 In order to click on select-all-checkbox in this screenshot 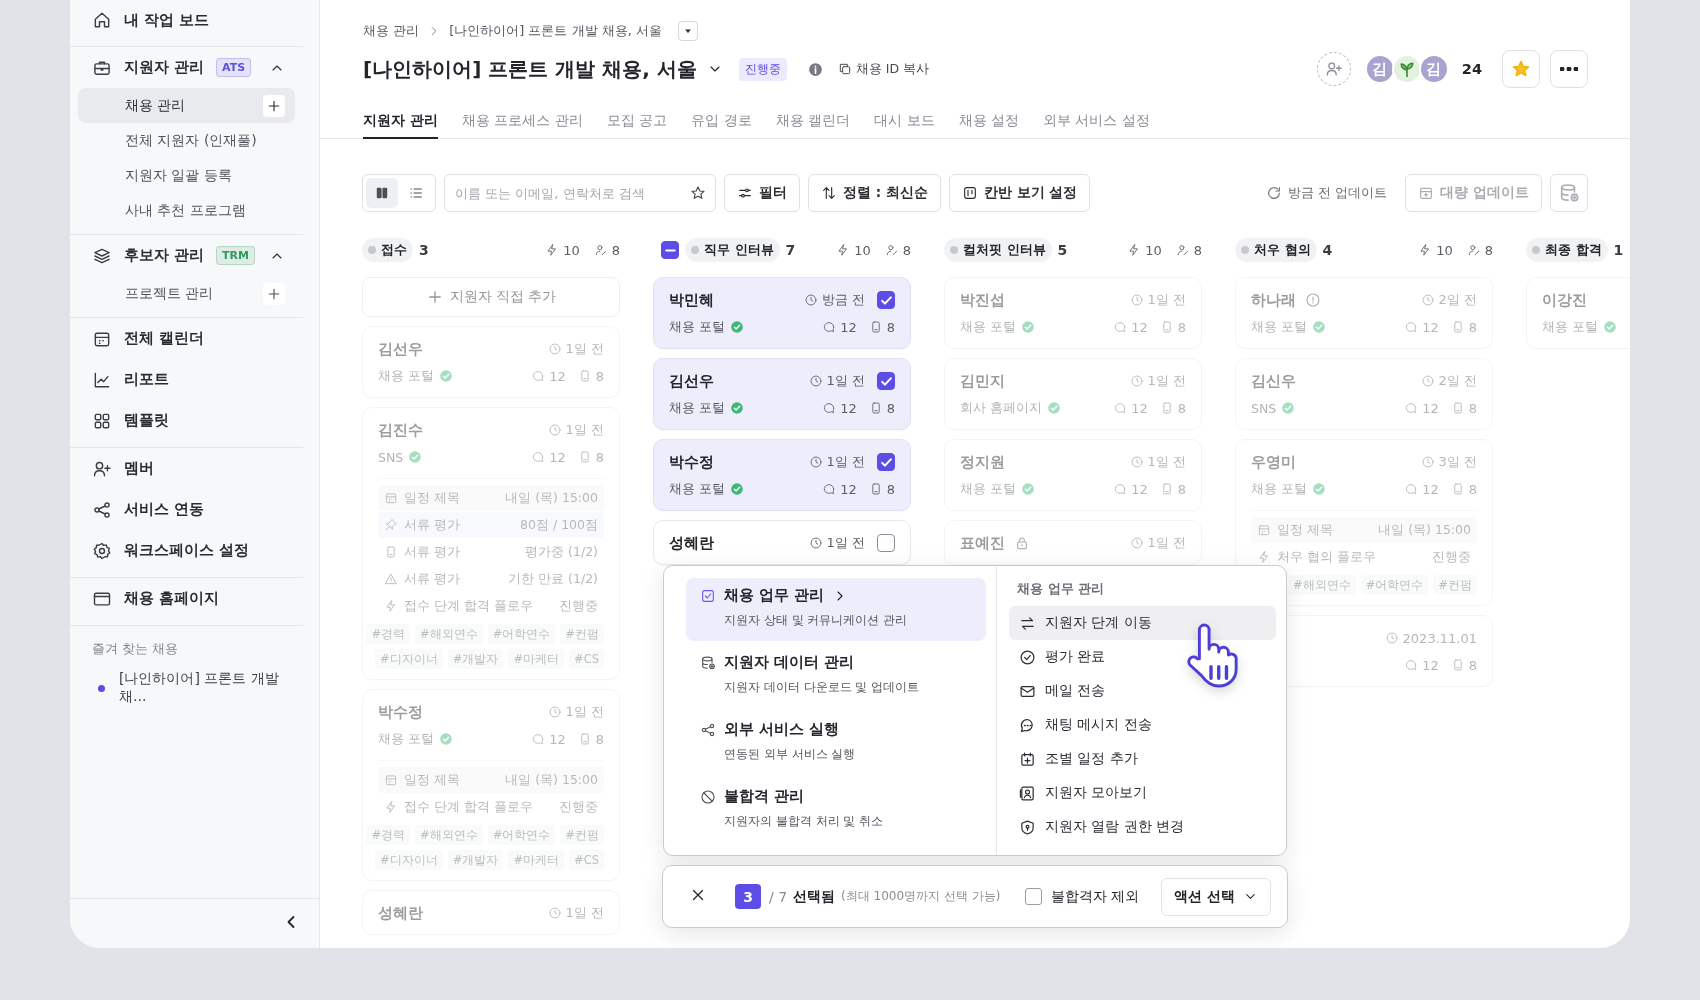, I will do `click(670, 250)`.